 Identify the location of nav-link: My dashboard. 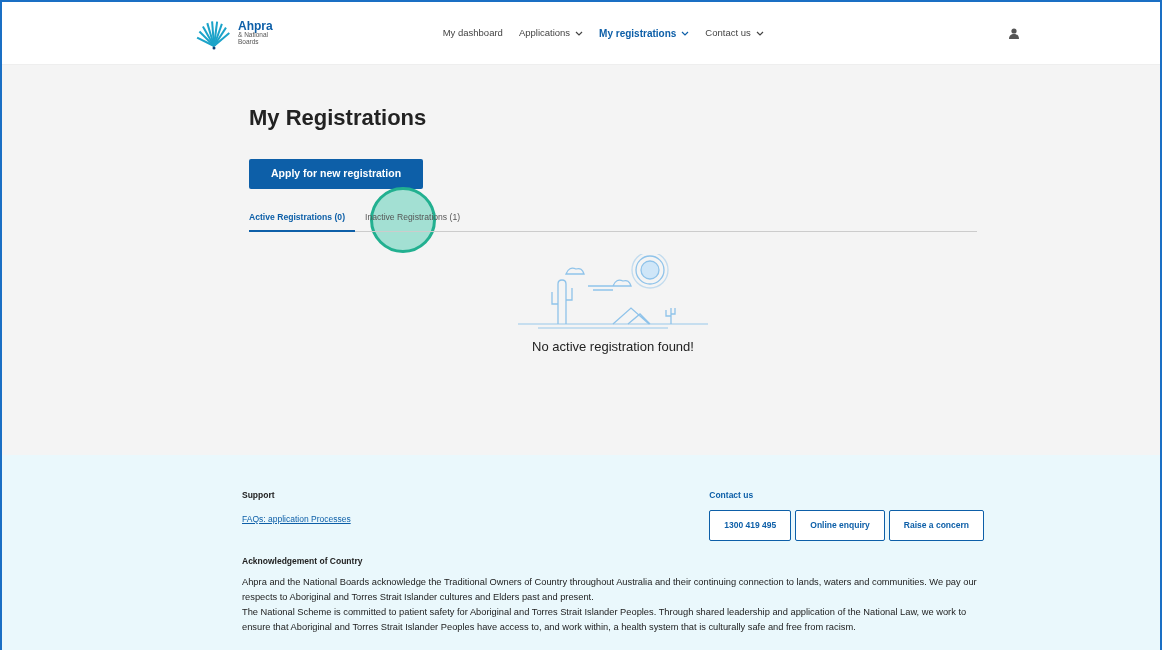
(472, 33).